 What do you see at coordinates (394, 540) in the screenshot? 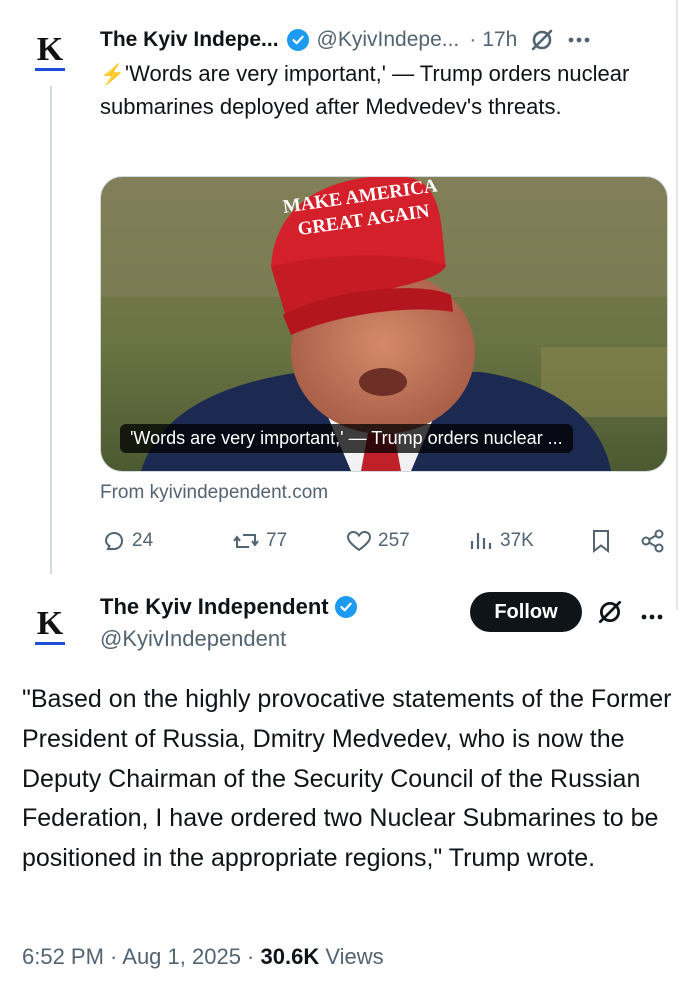
I see `like-count: 257` at bounding box center [394, 540].